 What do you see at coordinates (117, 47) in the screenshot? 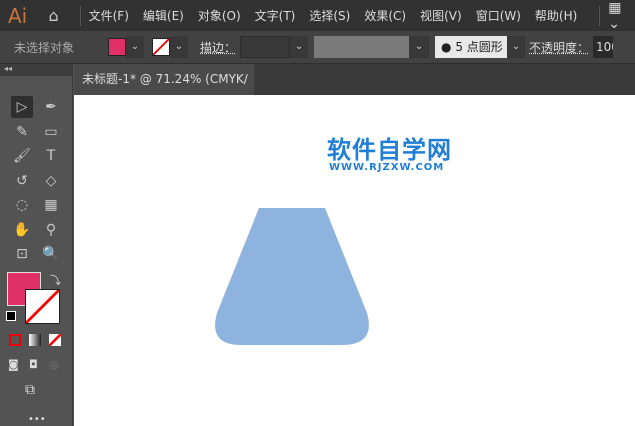
I see `fill-swatch` at bounding box center [117, 47].